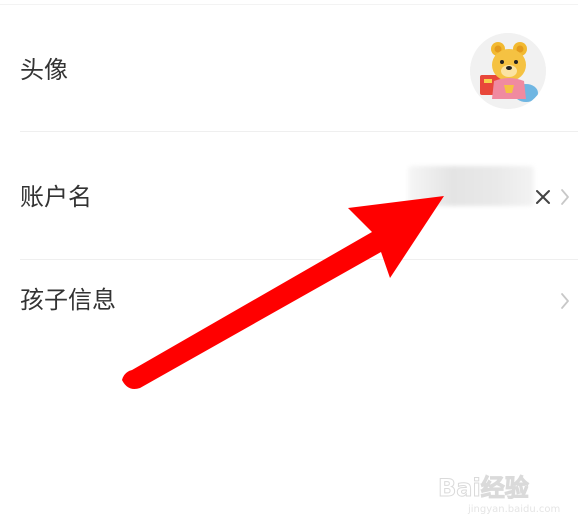  What do you see at coordinates (56, 197) in the screenshot?
I see `account-name-label: 账户名` at bounding box center [56, 197].